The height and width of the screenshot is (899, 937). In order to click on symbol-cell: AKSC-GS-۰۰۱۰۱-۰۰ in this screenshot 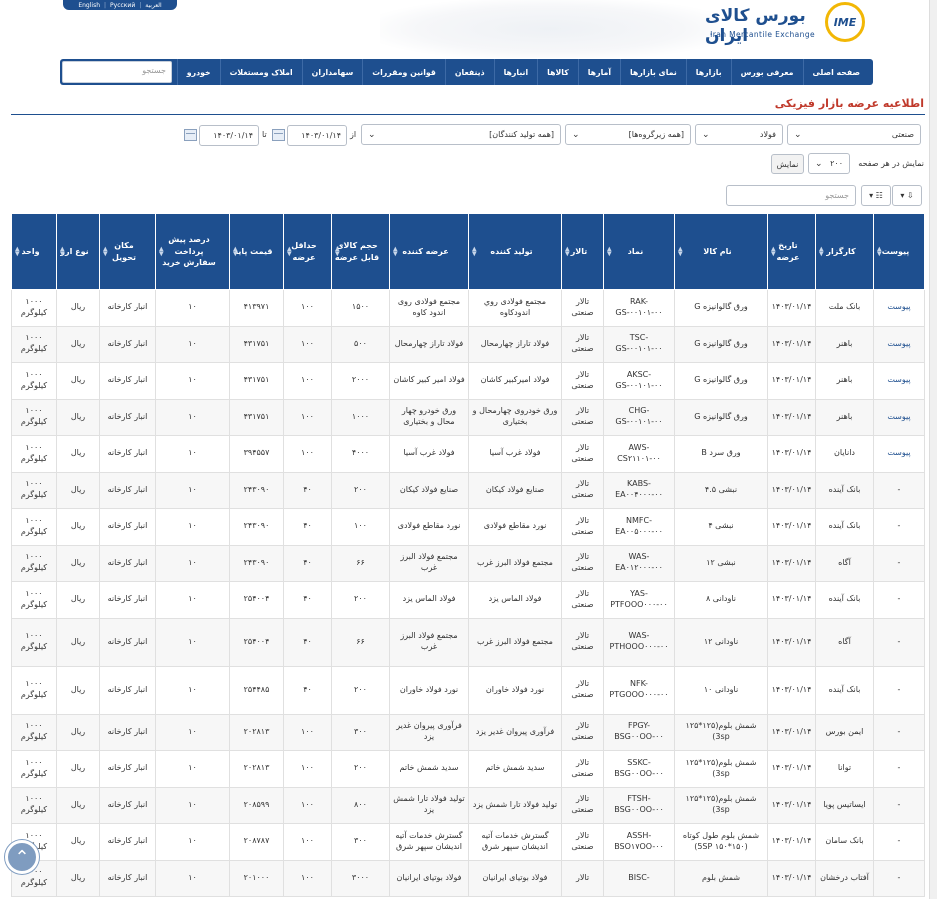, I will do `click(639, 381)`.